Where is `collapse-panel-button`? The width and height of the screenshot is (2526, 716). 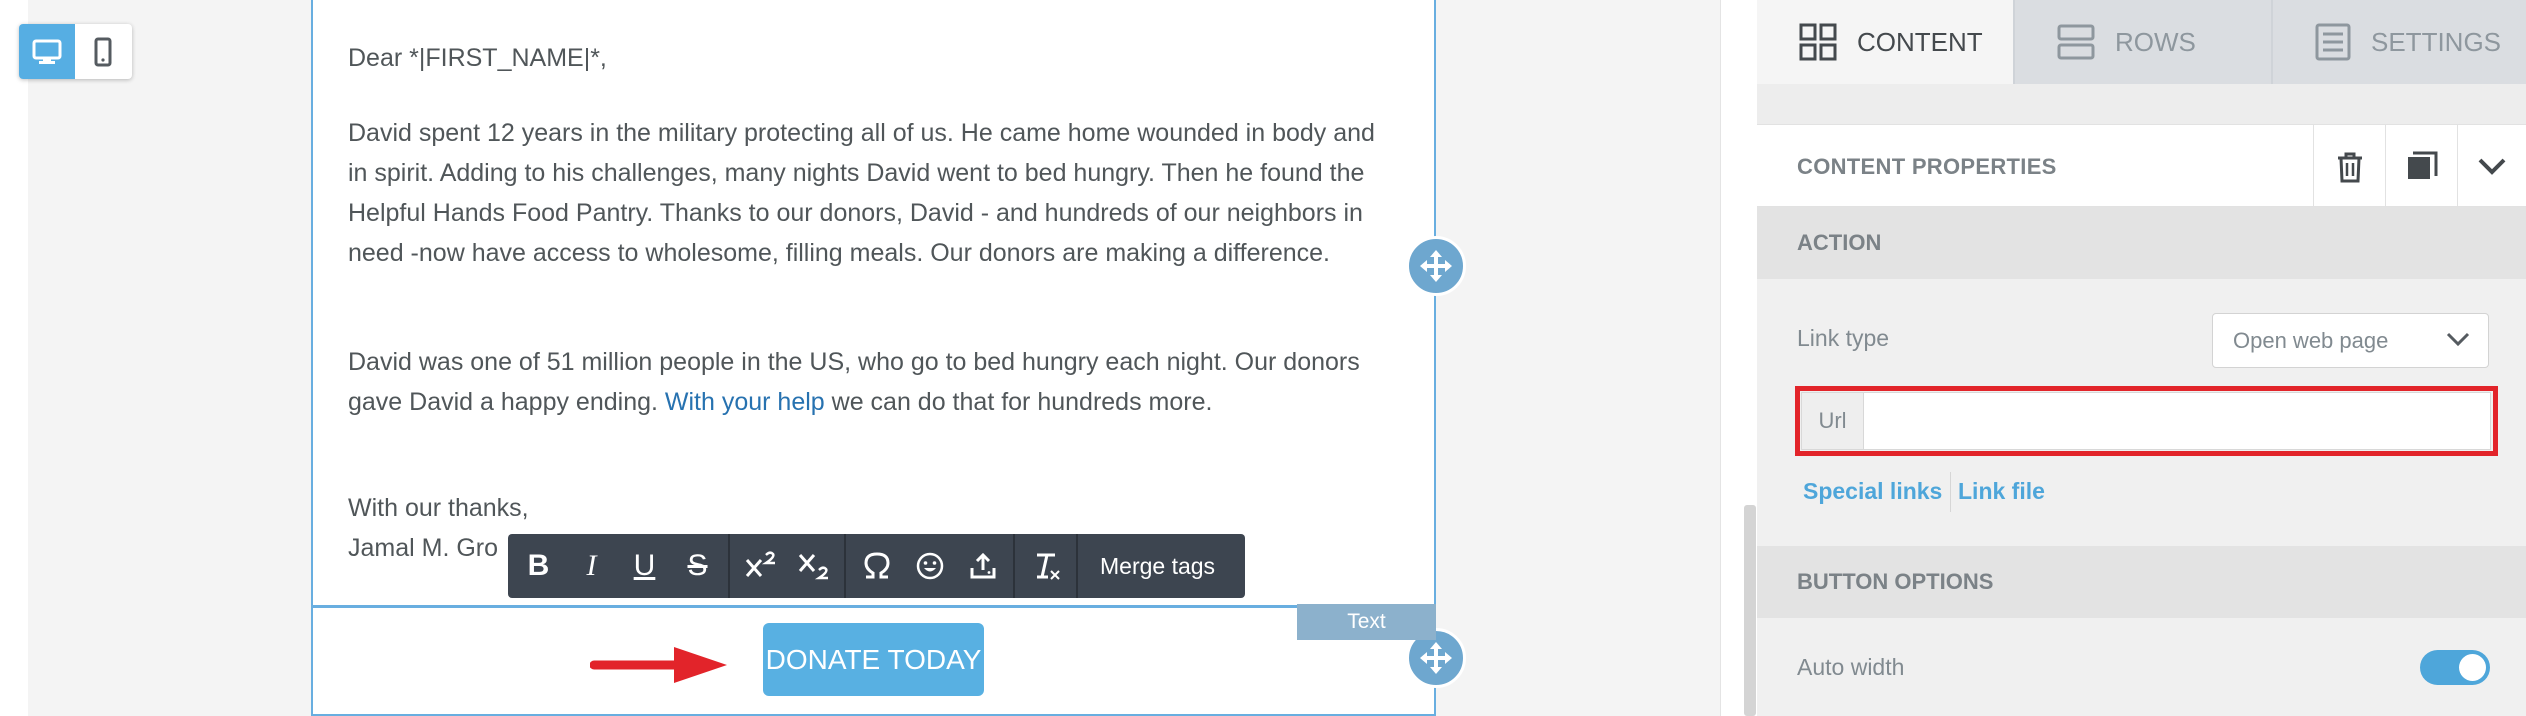 collapse-panel-button is located at coordinates (2491, 166).